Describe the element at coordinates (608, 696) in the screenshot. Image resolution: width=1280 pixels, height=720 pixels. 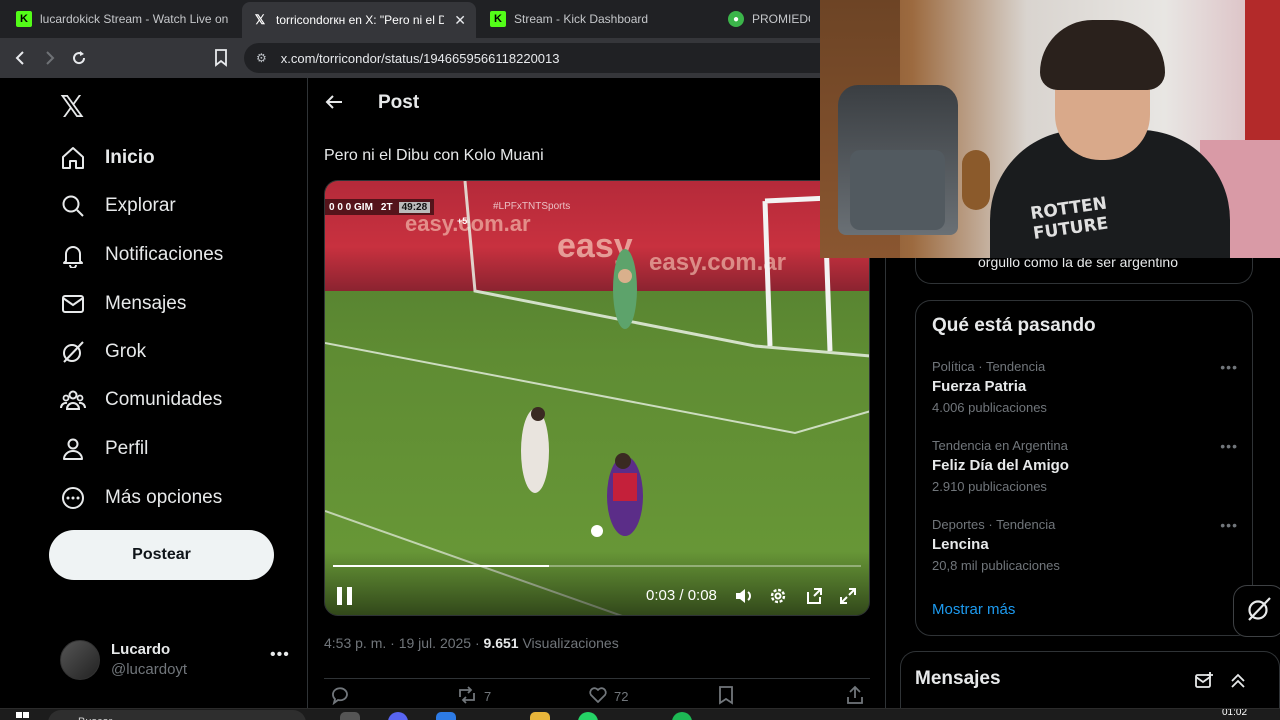
I see `like-button: 72` at that location.